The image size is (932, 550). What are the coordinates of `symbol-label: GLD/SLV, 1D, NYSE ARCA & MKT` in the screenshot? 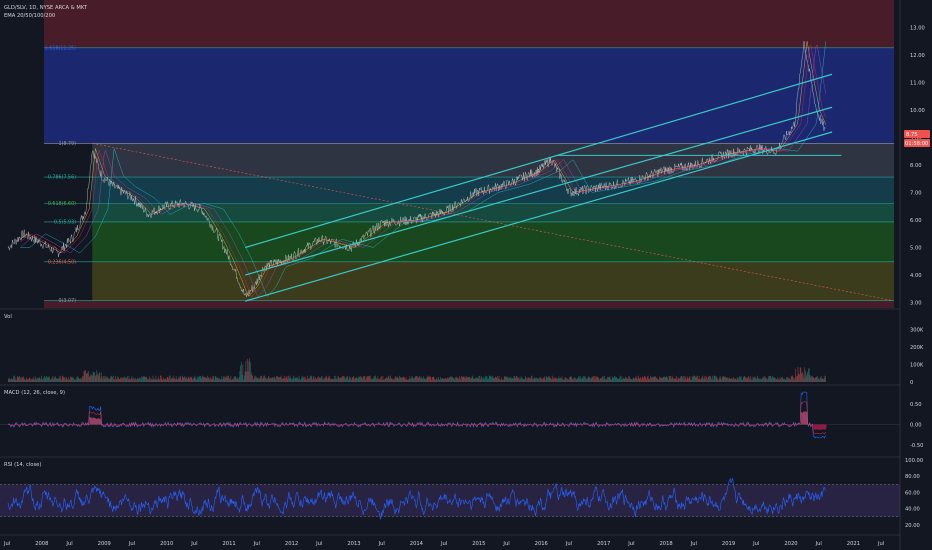 It's located at (46, 8).